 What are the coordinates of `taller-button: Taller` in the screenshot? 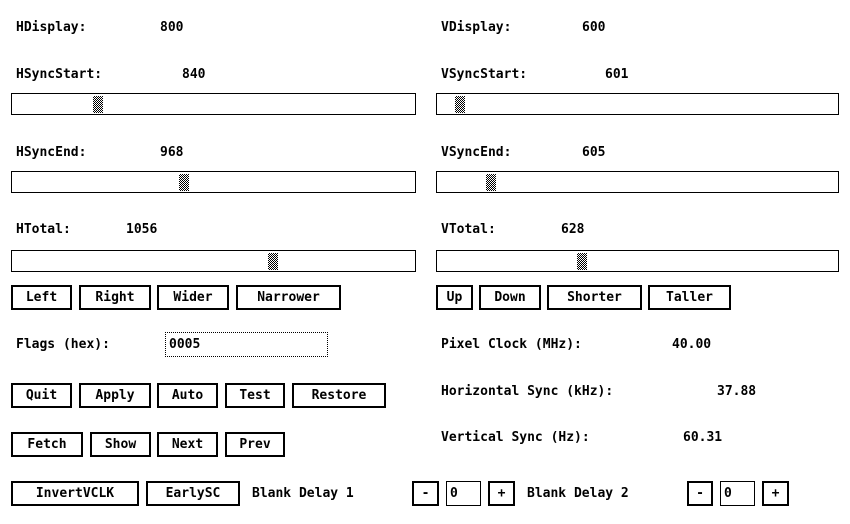 It's located at (689, 297).